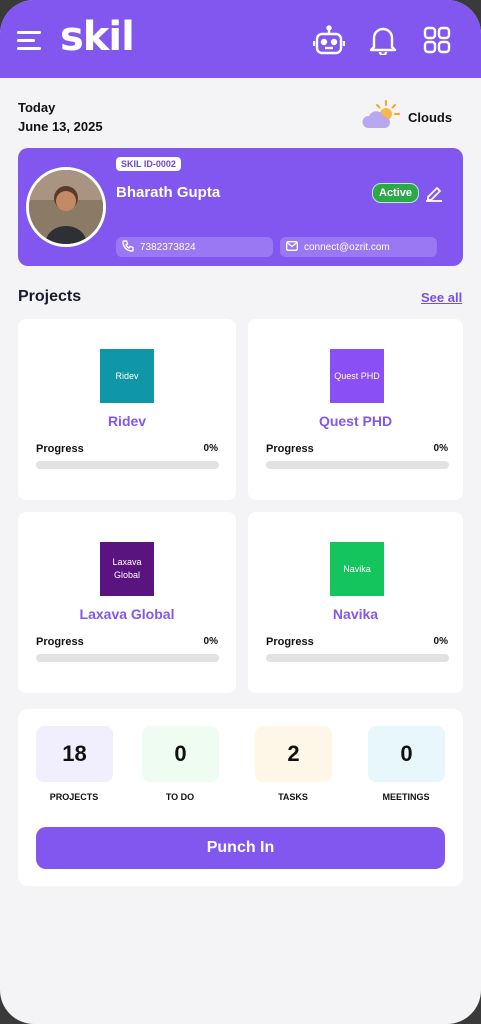  I want to click on project-name: Quest PHD, so click(355, 421).